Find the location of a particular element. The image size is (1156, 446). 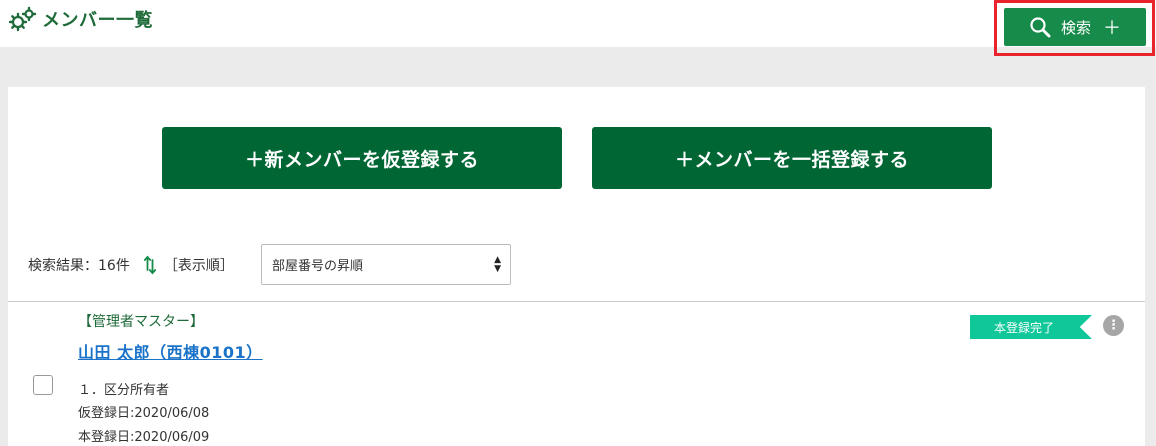

status-badge: 本登録完了 is located at coordinates (1031, 327).